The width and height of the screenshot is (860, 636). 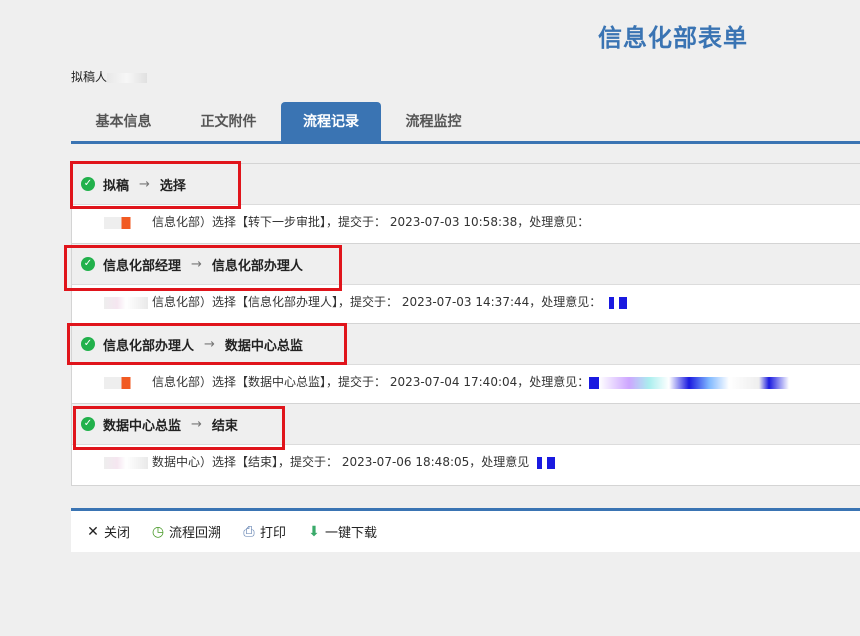 I want to click on close-label: 关闭, so click(x=117, y=533).